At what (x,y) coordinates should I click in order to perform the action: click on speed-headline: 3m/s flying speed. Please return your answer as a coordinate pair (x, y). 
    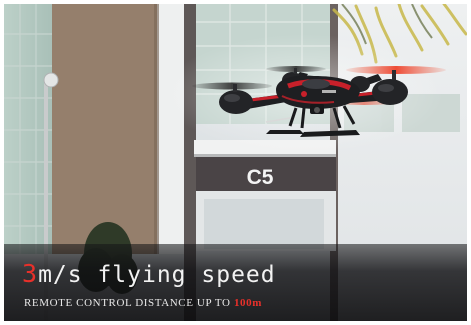
    Looking at the image, I should click on (149, 273).